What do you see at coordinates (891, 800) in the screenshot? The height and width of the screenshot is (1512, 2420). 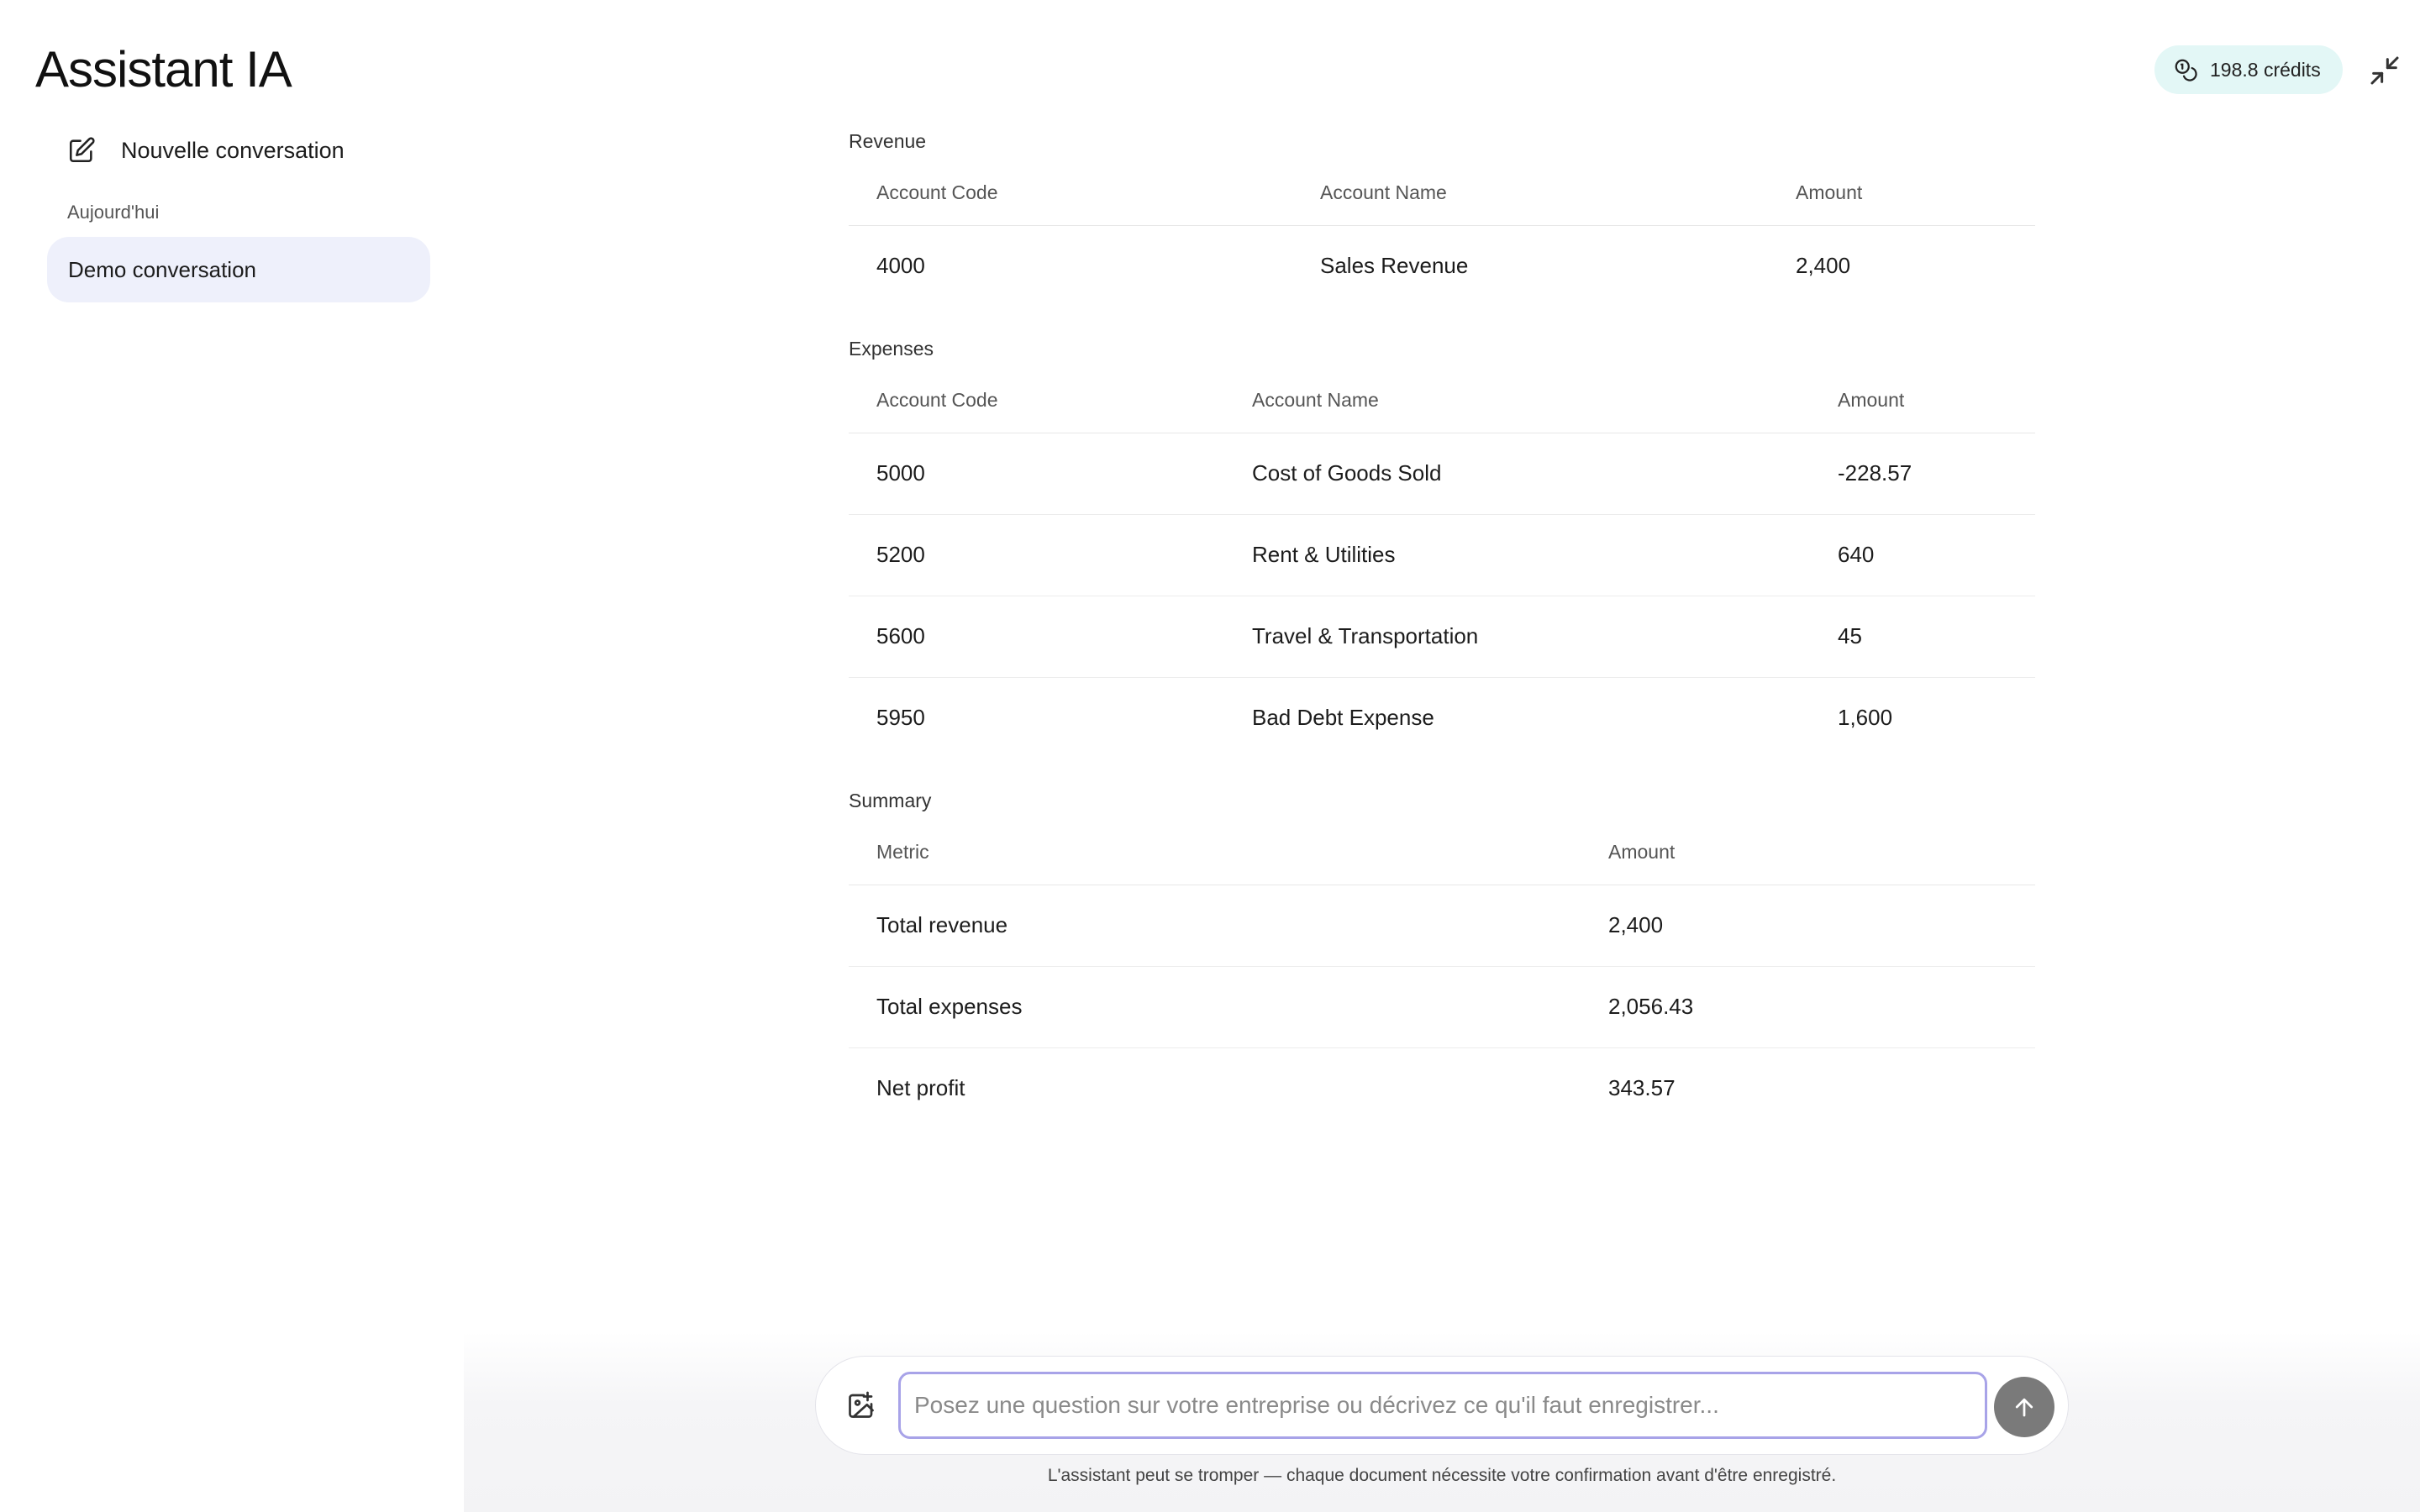 I see `summary-title: Summary` at bounding box center [891, 800].